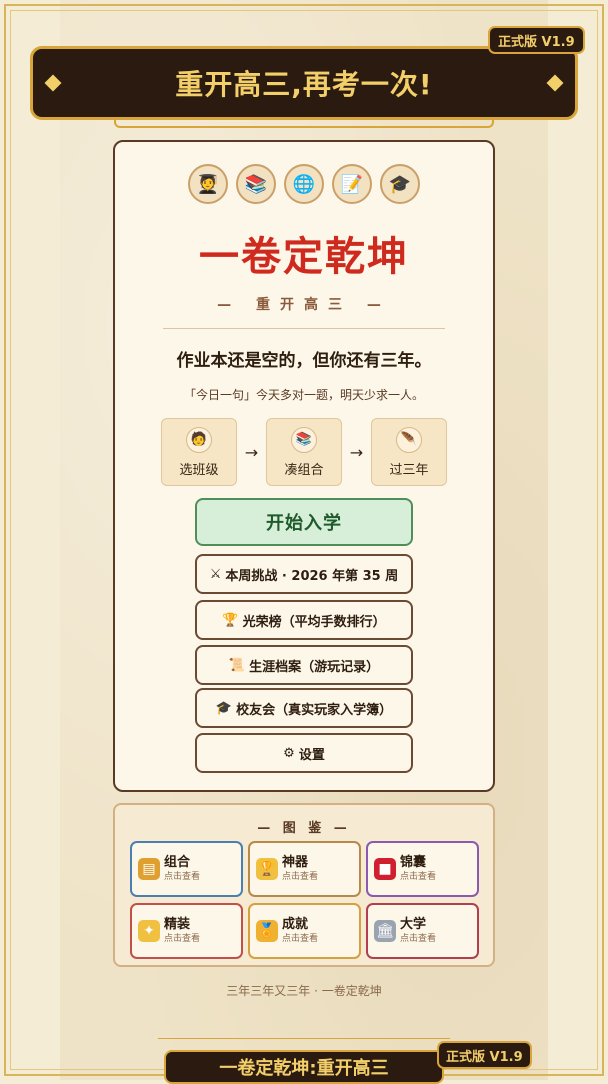 The width and height of the screenshot is (608, 1084). I want to click on avatar-row: 🧑‍🎓 📚 🌐 📝 🎓, so click(304, 184).